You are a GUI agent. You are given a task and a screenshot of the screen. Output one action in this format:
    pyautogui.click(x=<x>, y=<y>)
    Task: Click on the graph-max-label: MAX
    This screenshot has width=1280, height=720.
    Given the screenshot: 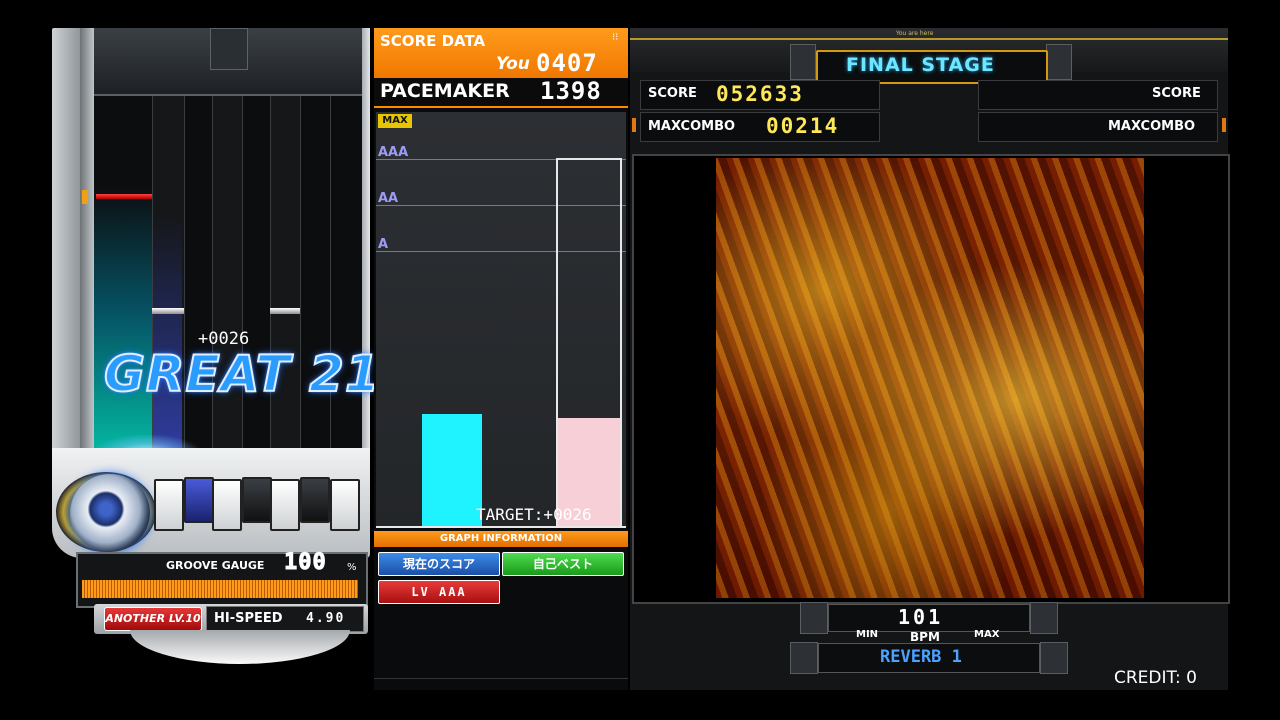 What is the action you would take?
    pyautogui.click(x=395, y=121)
    